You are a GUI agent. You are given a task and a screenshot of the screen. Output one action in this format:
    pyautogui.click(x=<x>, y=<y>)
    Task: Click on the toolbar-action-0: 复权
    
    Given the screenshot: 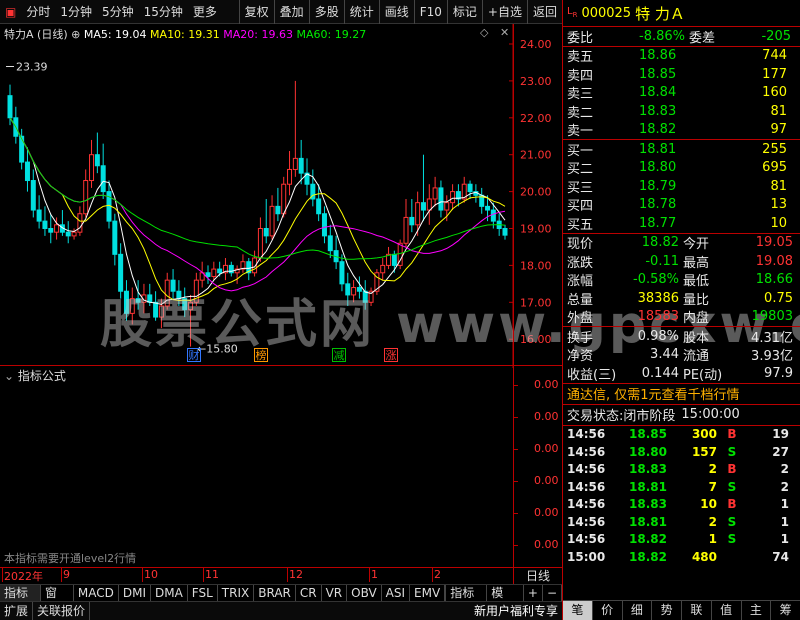 What is the action you would take?
    pyautogui.click(x=256, y=12)
    